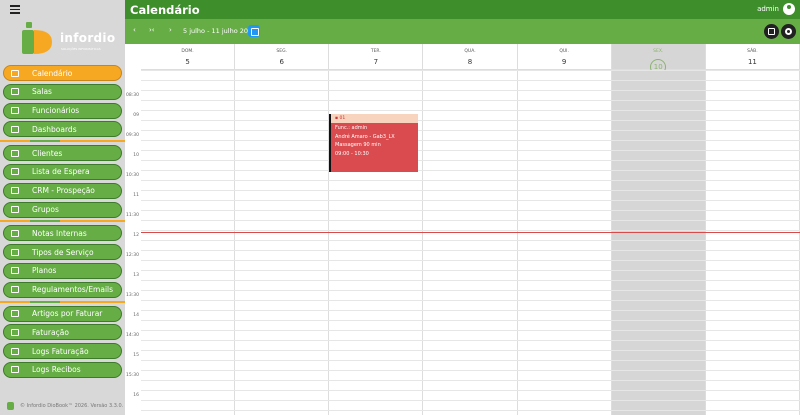  Describe the element at coordinates (88, 38) in the screenshot. I see `logo-text: infordio` at that location.